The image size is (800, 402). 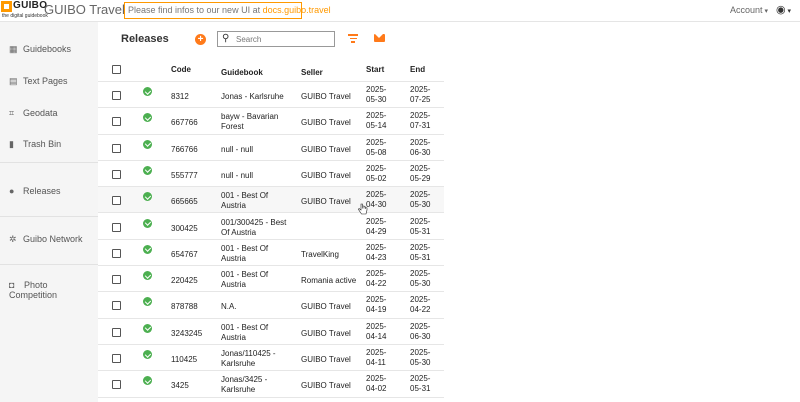 What do you see at coordinates (379, 38) in the screenshot?
I see `mail-icon` at bounding box center [379, 38].